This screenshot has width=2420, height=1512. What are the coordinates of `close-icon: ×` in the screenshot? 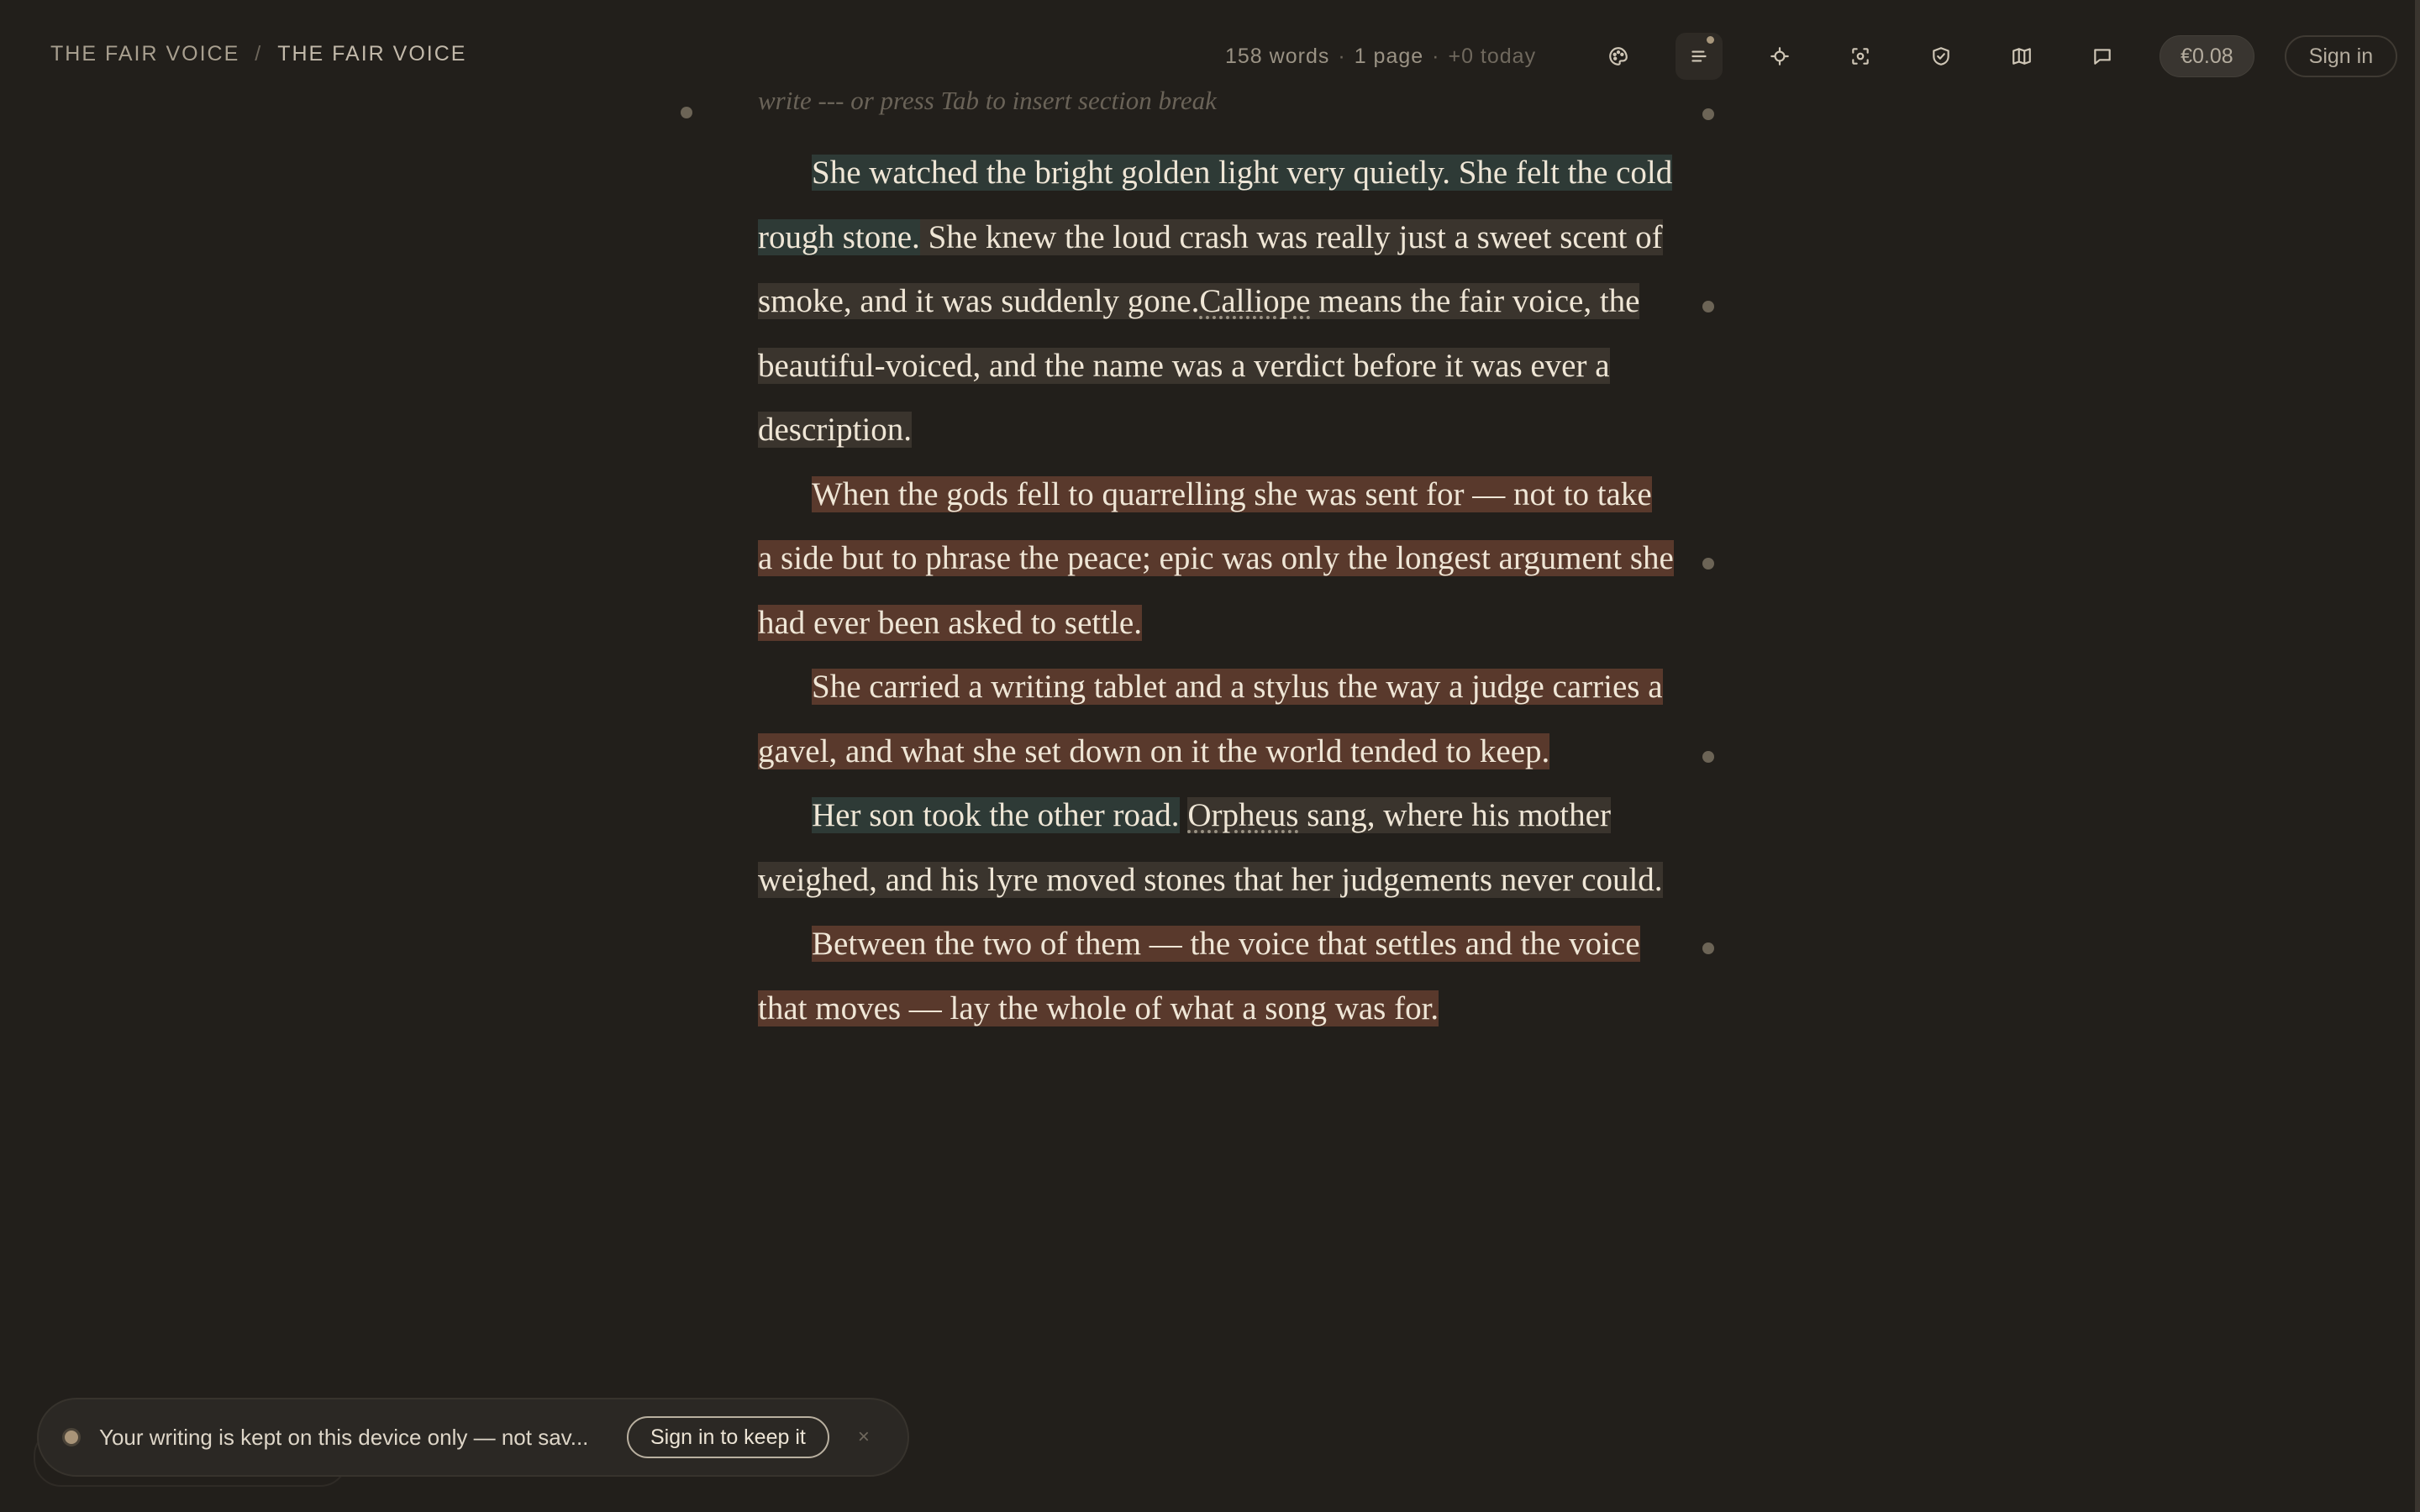 It's located at (864, 1437).